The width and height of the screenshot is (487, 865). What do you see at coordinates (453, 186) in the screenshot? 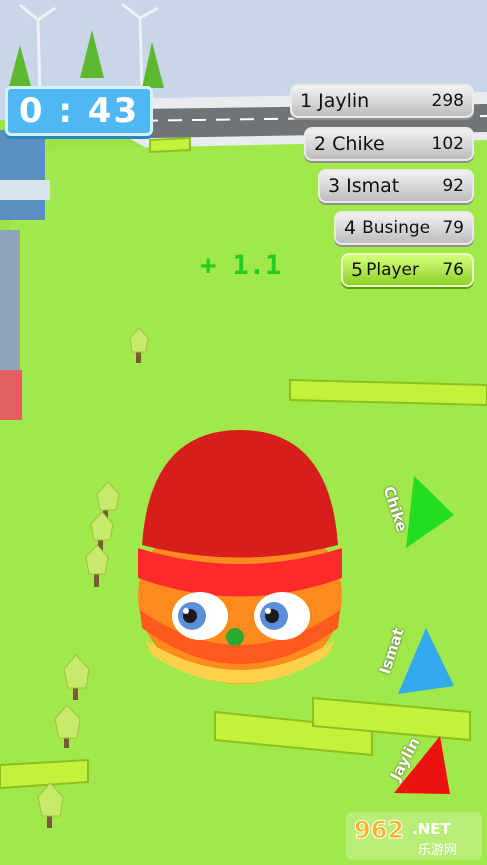
I see `leaderboard-score: 92` at bounding box center [453, 186].